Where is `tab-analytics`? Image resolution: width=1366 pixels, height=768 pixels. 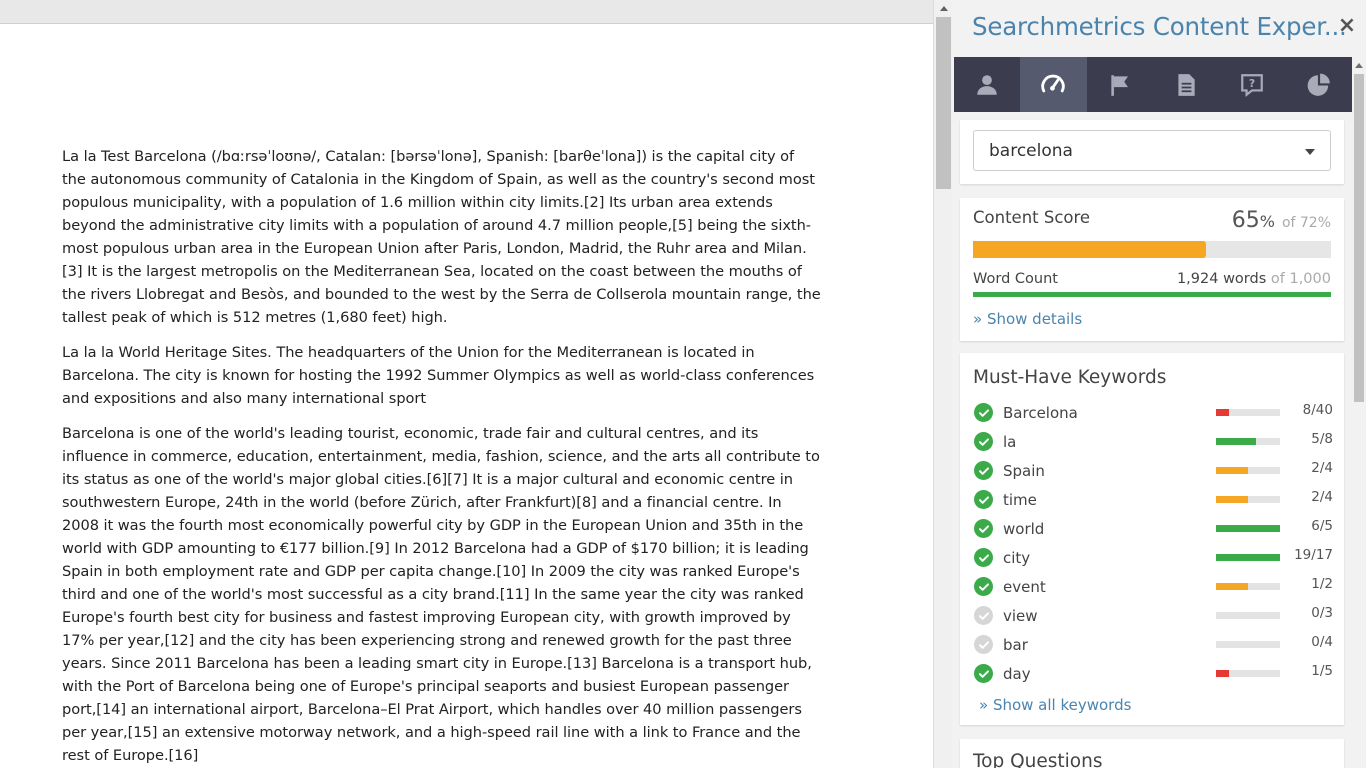 tab-analytics is located at coordinates (1319, 84).